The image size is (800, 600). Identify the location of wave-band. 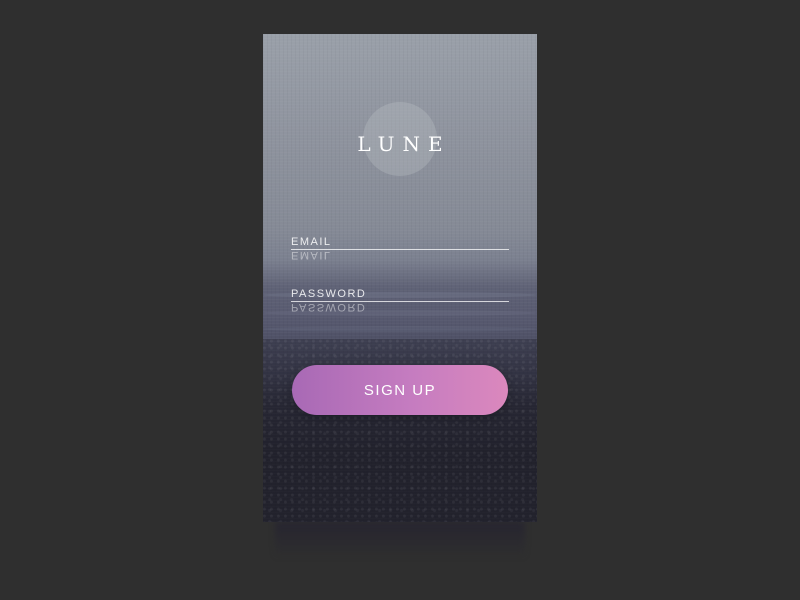
(400, 329).